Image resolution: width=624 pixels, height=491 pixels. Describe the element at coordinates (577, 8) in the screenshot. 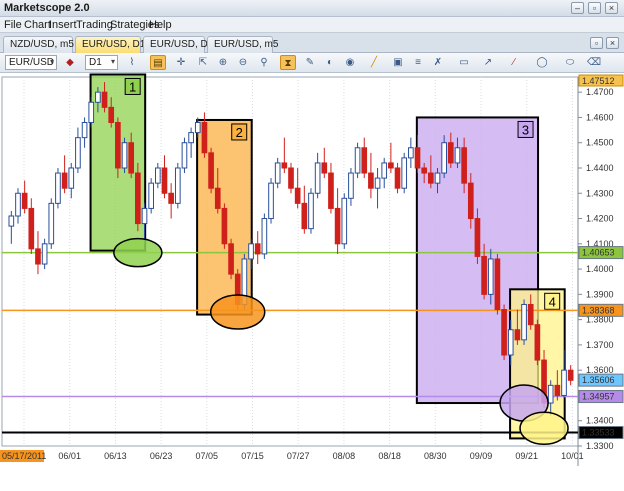

I see `minimize-button: –` at that location.